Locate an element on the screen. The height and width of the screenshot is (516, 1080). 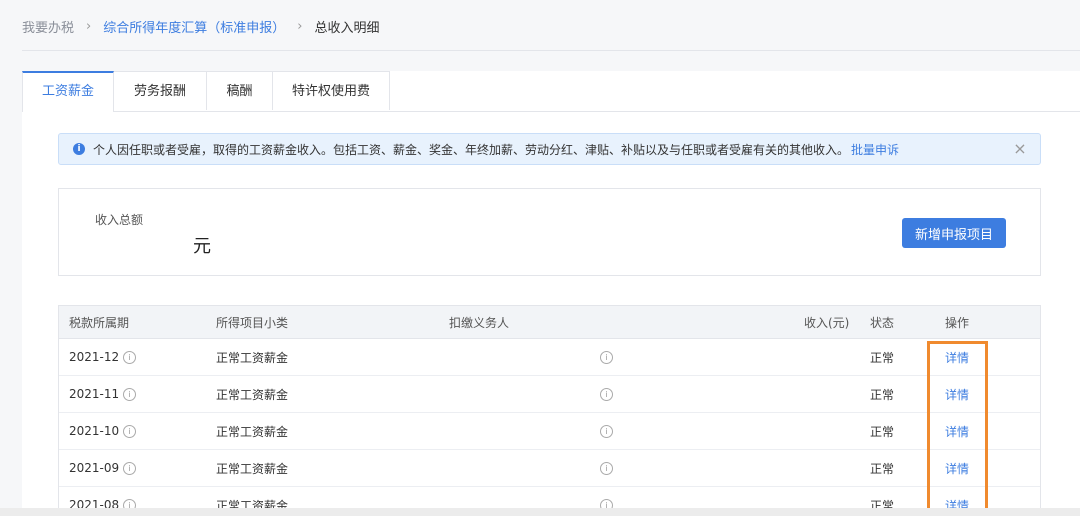
period-cell: 2021-10 i is located at coordinates (103, 431).